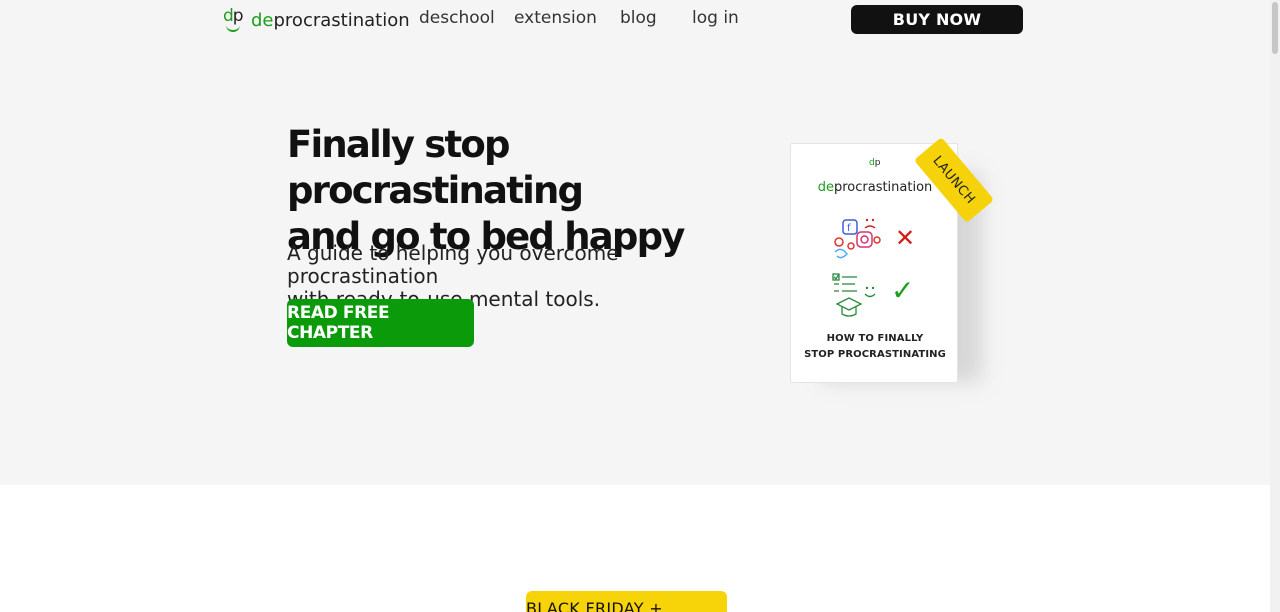 The height and width of the screenshot is (612, 1280). I want to click on logo-wordmark: deprocrastination, so click(330, 20).